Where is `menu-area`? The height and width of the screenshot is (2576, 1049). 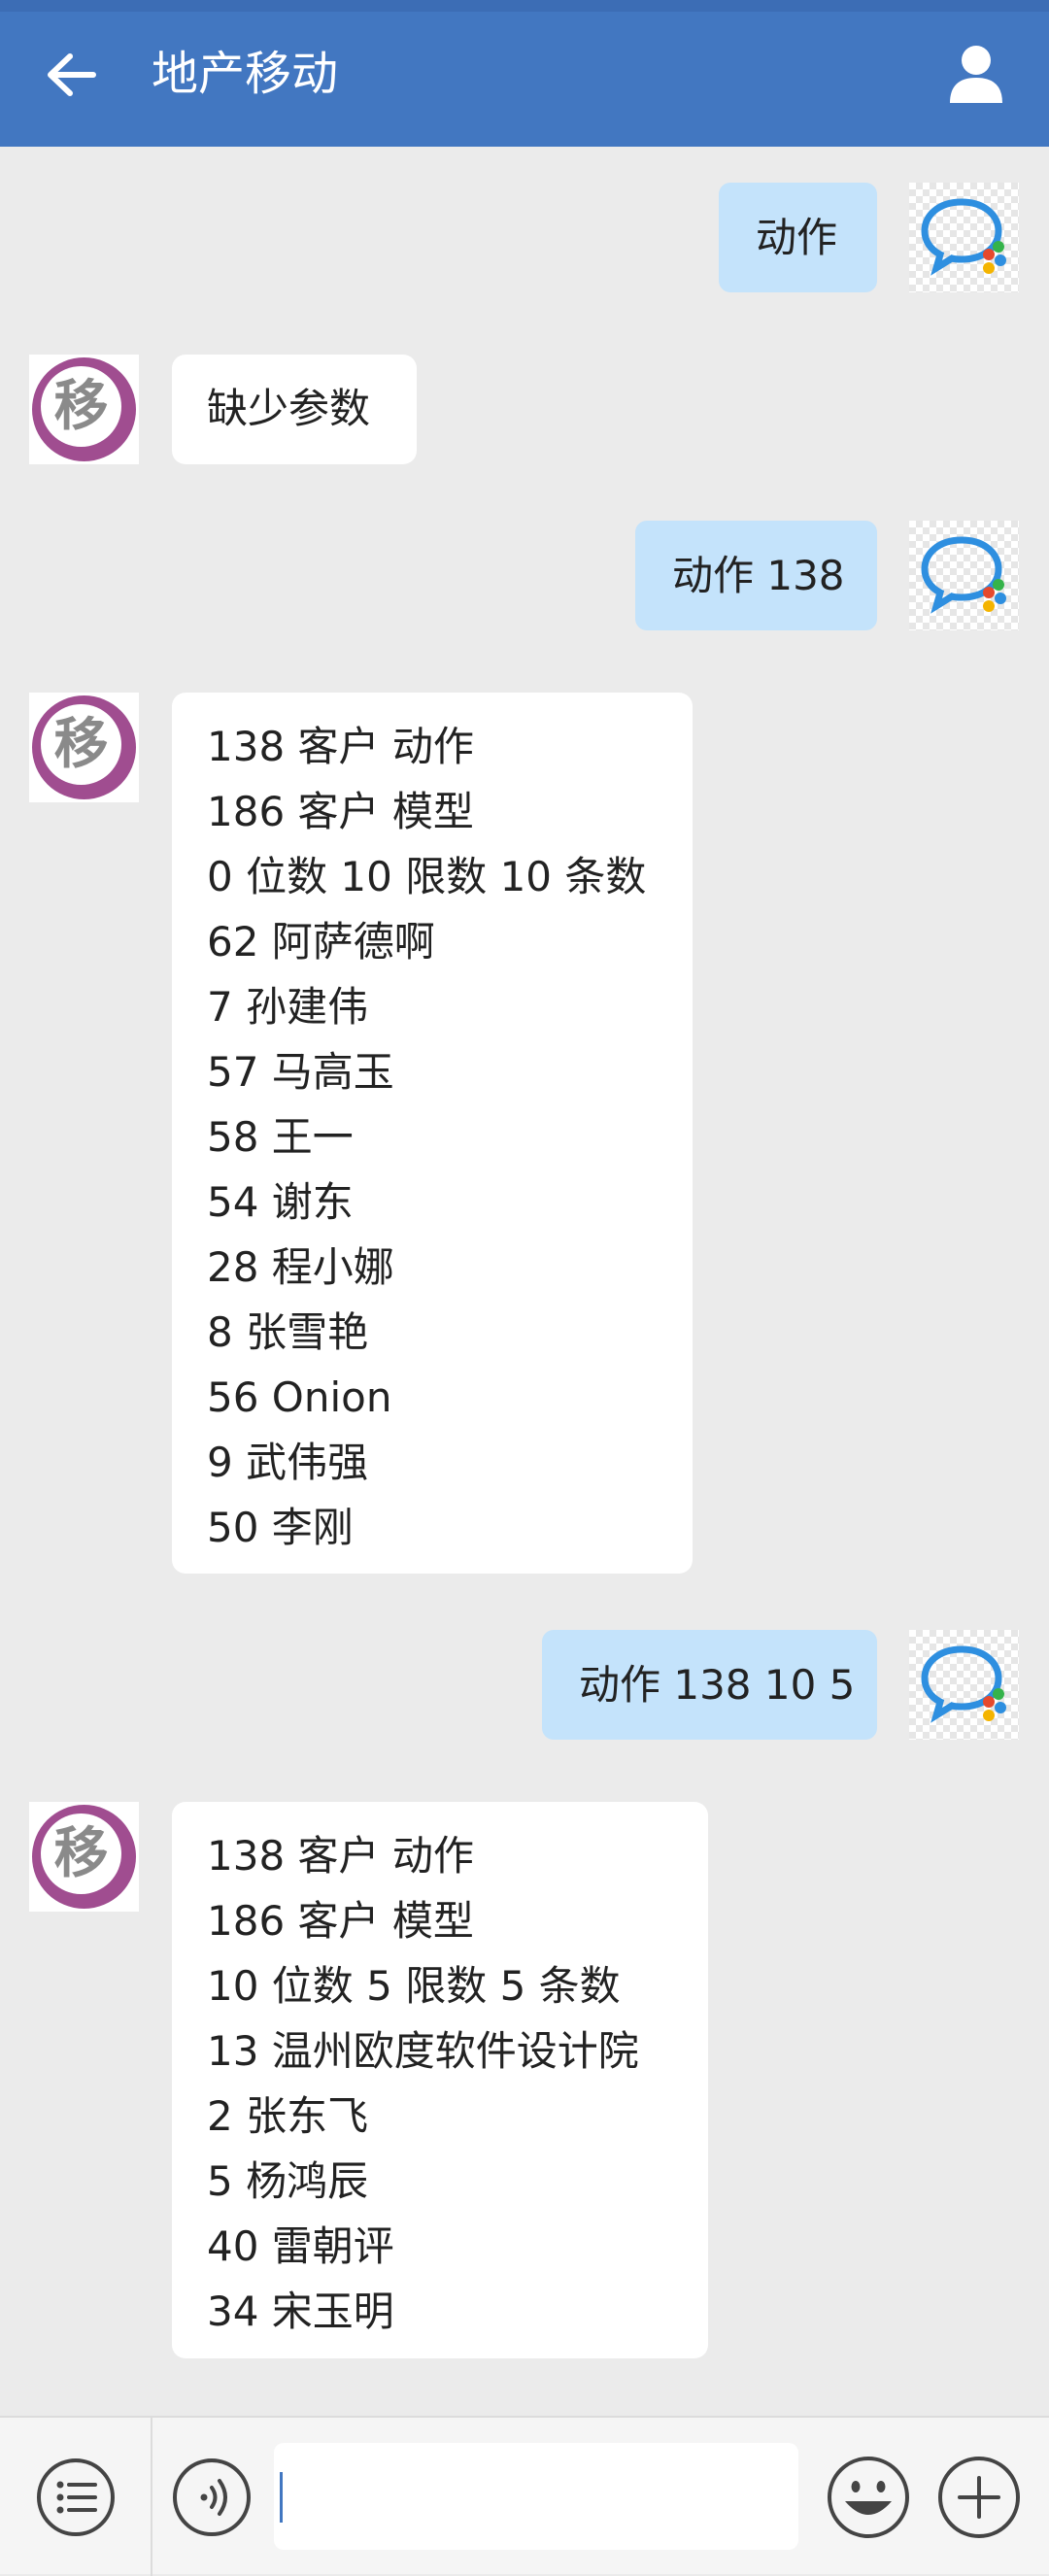
menu-area is located at coordinates (76, 2497).